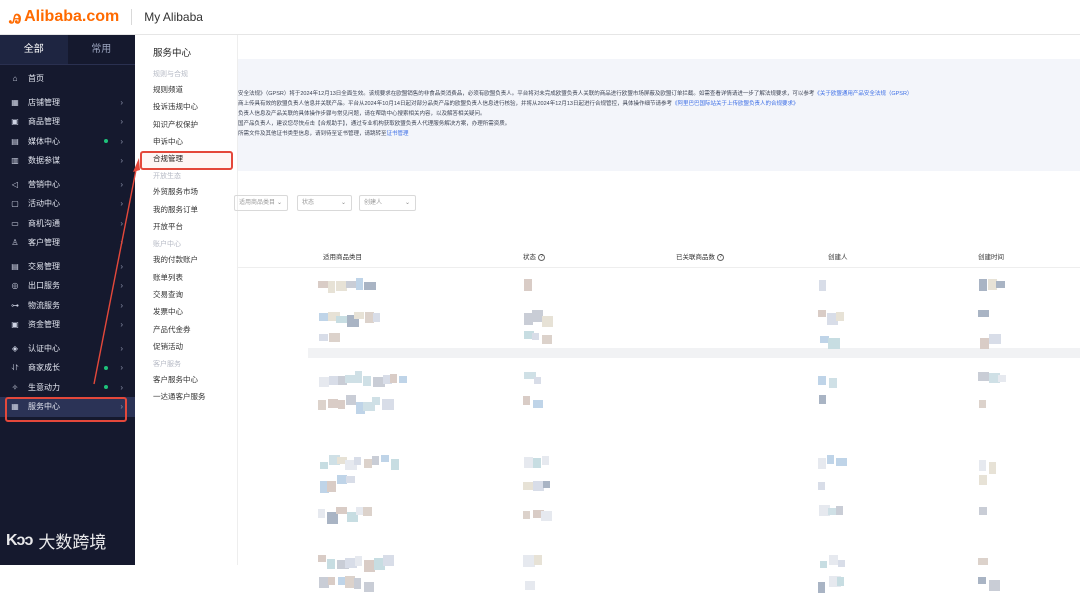  I want to click on chart-icon: ▥, so click(15, 161).